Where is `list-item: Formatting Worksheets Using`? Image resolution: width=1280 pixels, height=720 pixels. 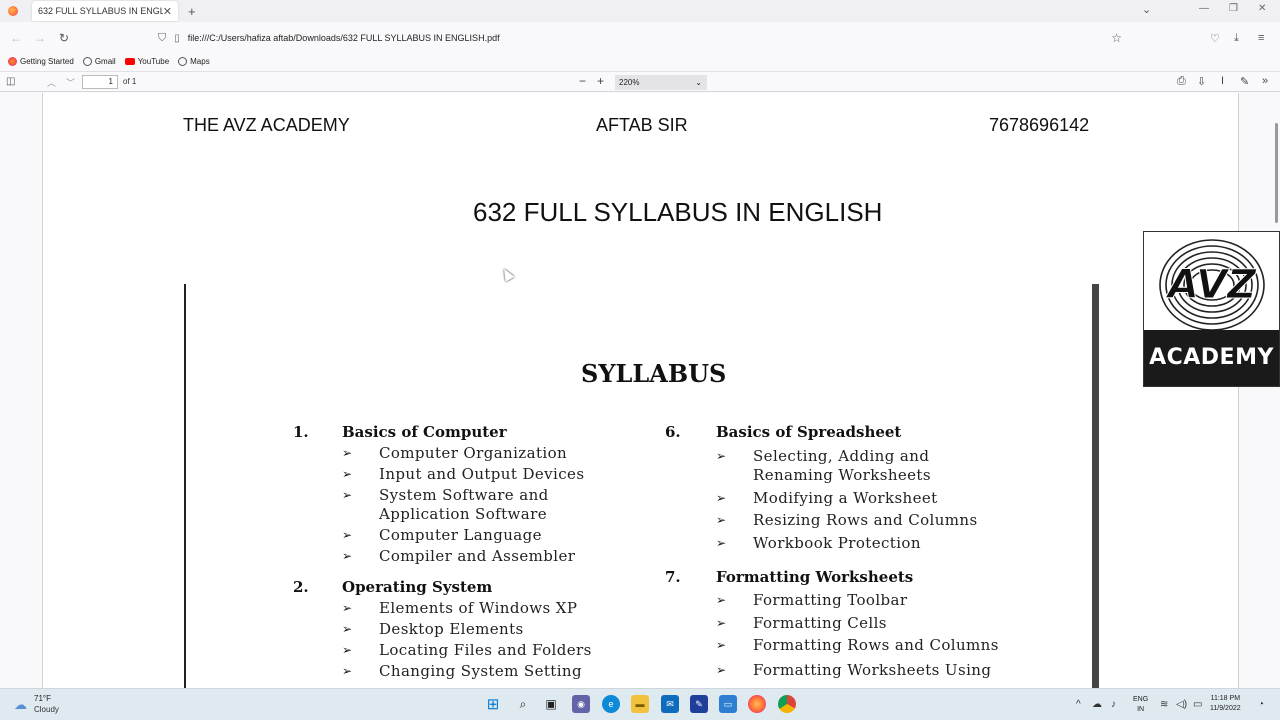 list-item: Formatting Worksheets Using is located at coordinates (872, 670).